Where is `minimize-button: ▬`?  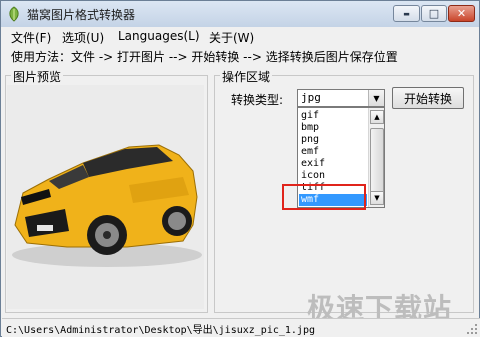
minimize-button: ▬ is located at coordinates (406, 13).